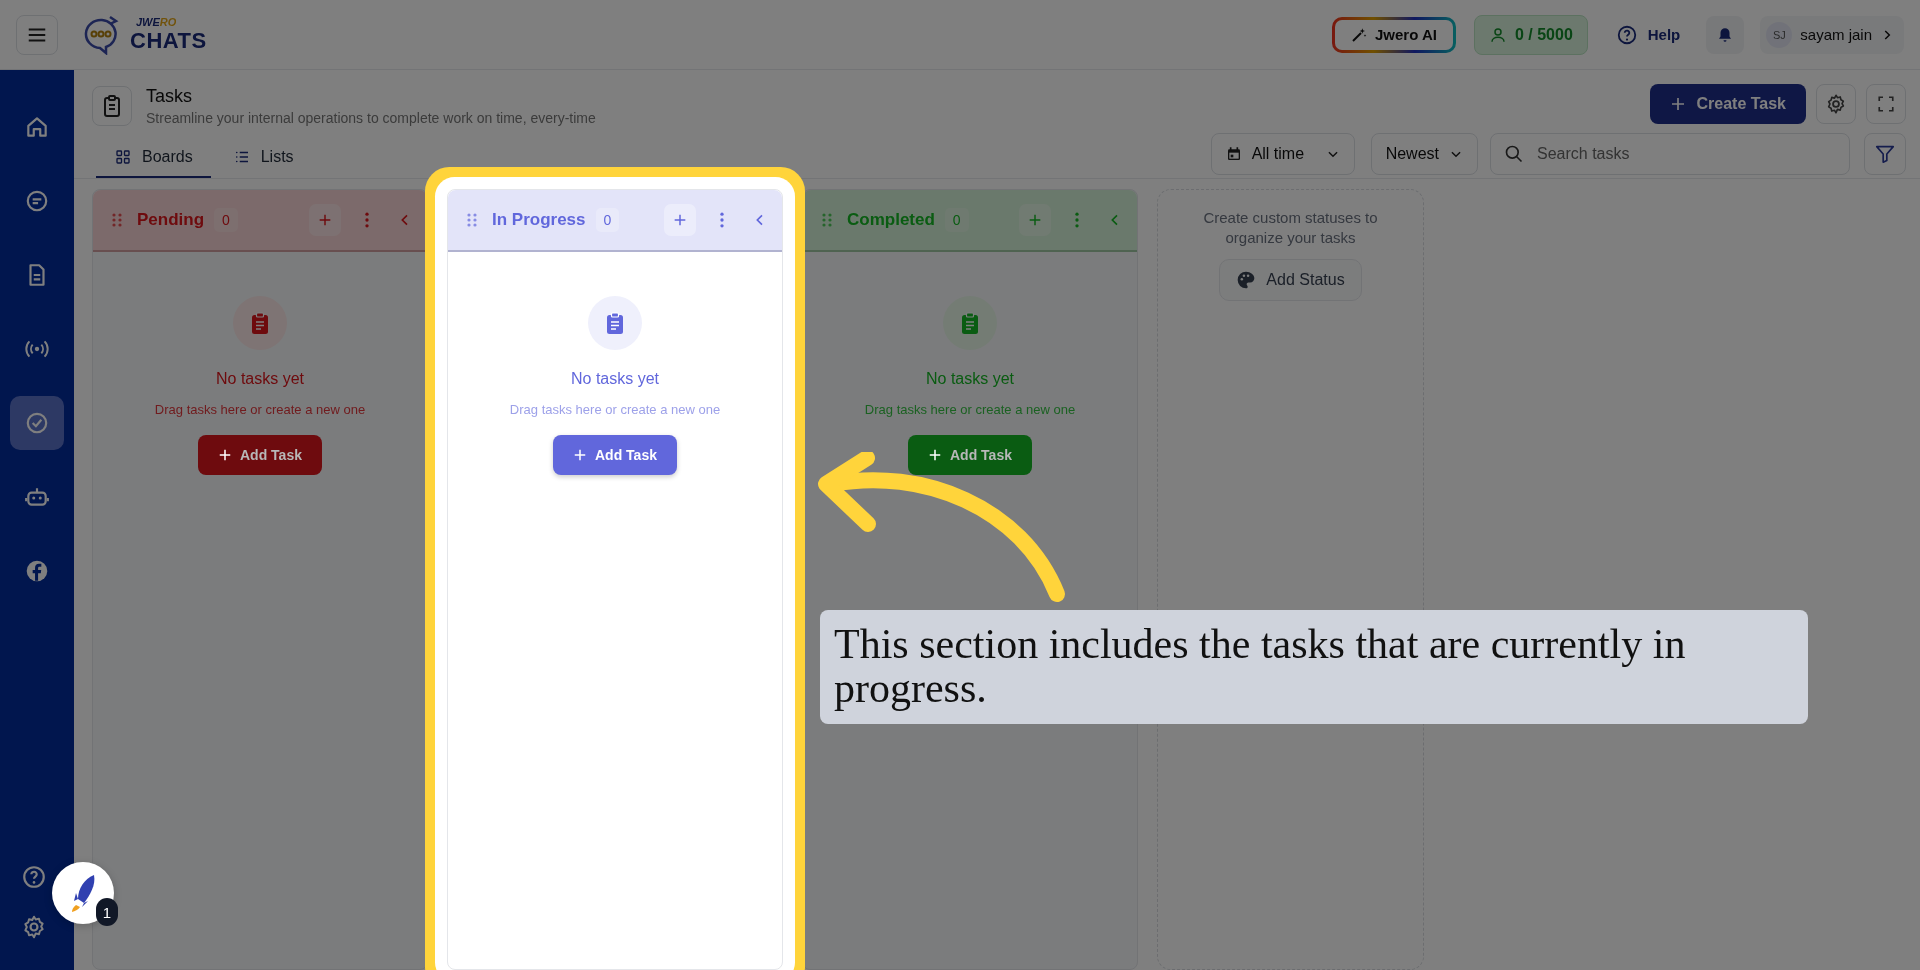 The width and height of the screenshot is (1920, 970). Describe the element at coordinates (123, 157) in the screenshot. I see `grid-icon` at that location.